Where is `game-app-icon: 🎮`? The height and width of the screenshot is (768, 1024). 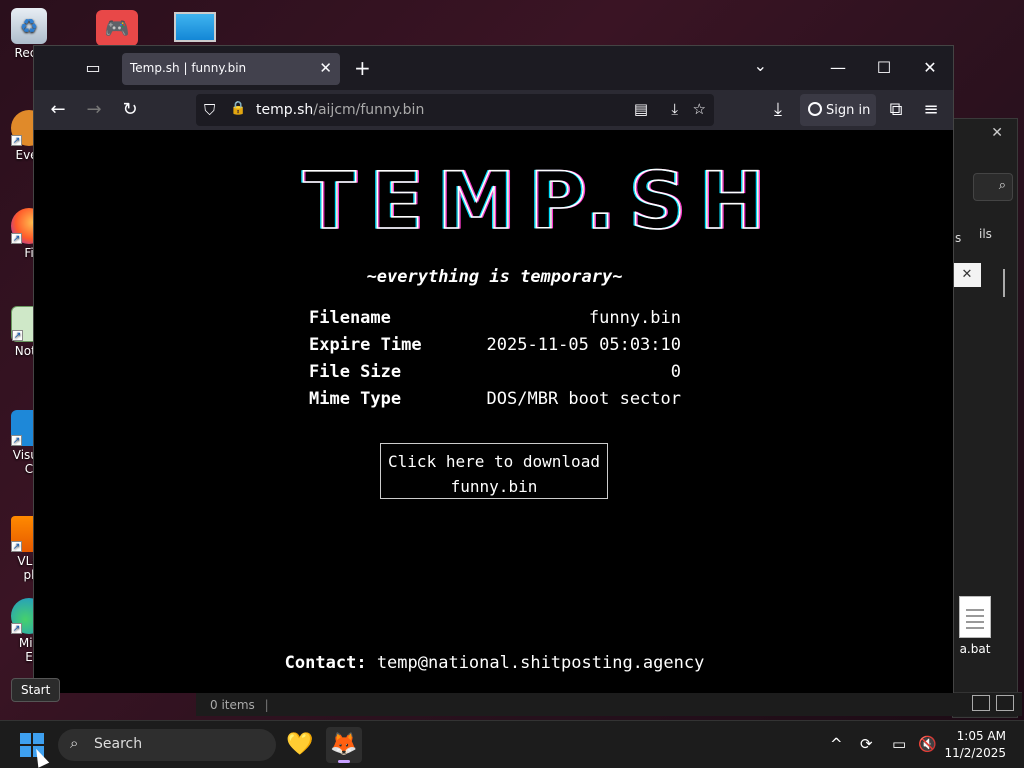 game-app-icon: 🎮 is located at coordinates (117, 28).